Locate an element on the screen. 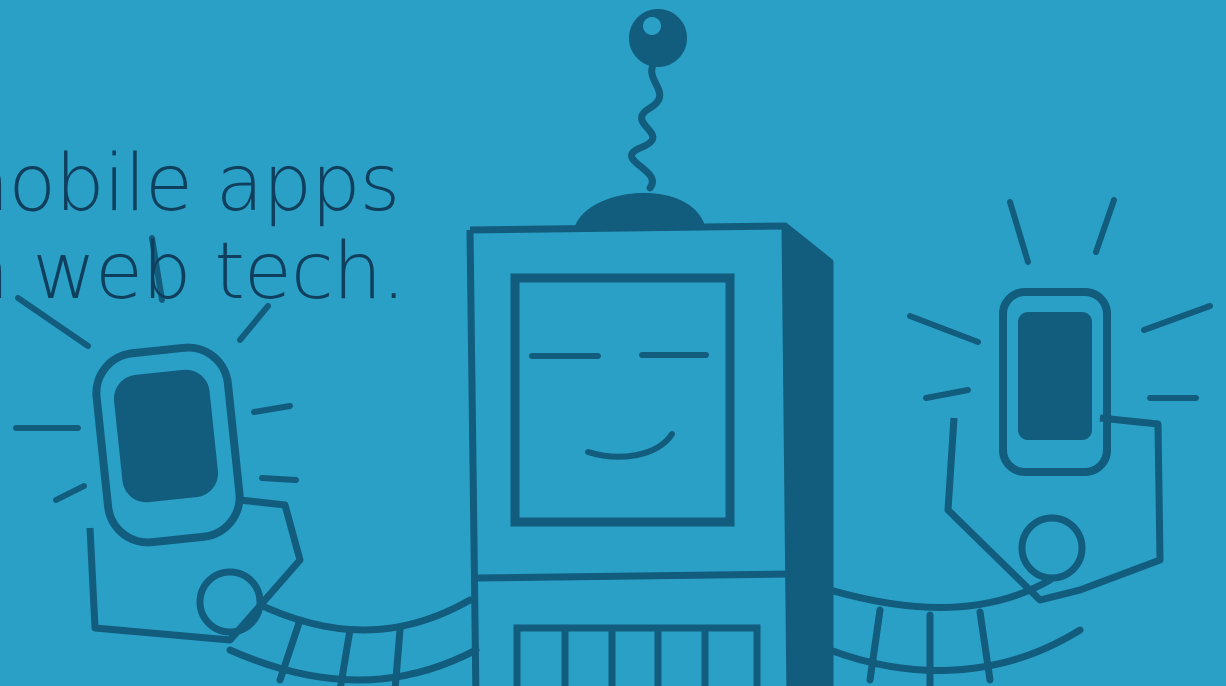  headline-line-2: n web tech. is located at coordinates (203, 272).